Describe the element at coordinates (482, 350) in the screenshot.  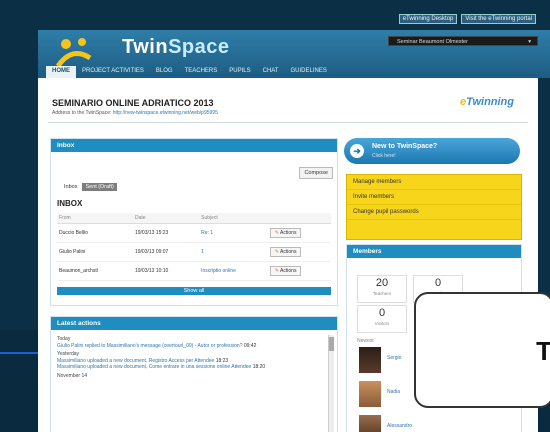
I see `callout-overlay: T` at that location.